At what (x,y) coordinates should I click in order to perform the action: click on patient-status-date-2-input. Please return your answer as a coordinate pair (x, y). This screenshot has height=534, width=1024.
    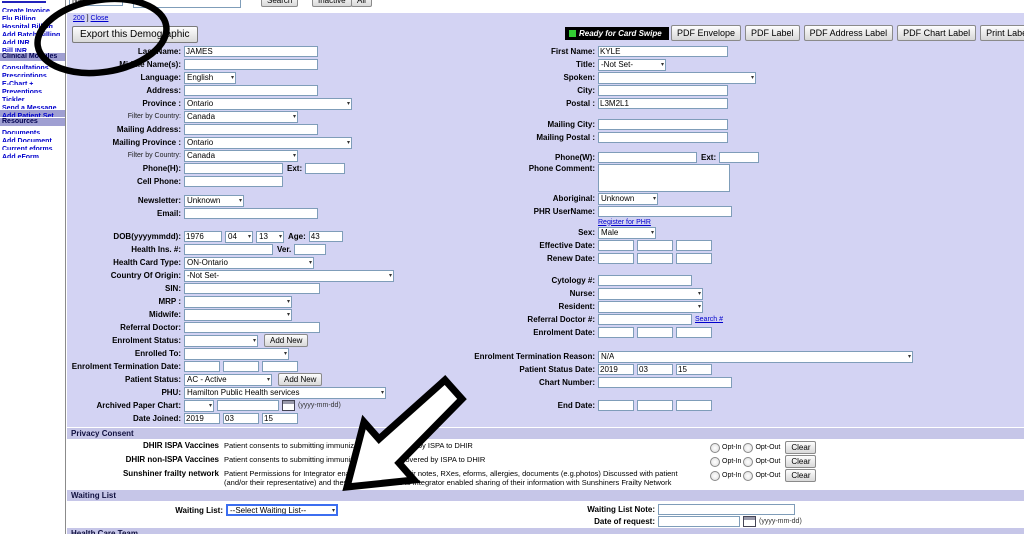
    Looking at the image, I should click on (694, 369).